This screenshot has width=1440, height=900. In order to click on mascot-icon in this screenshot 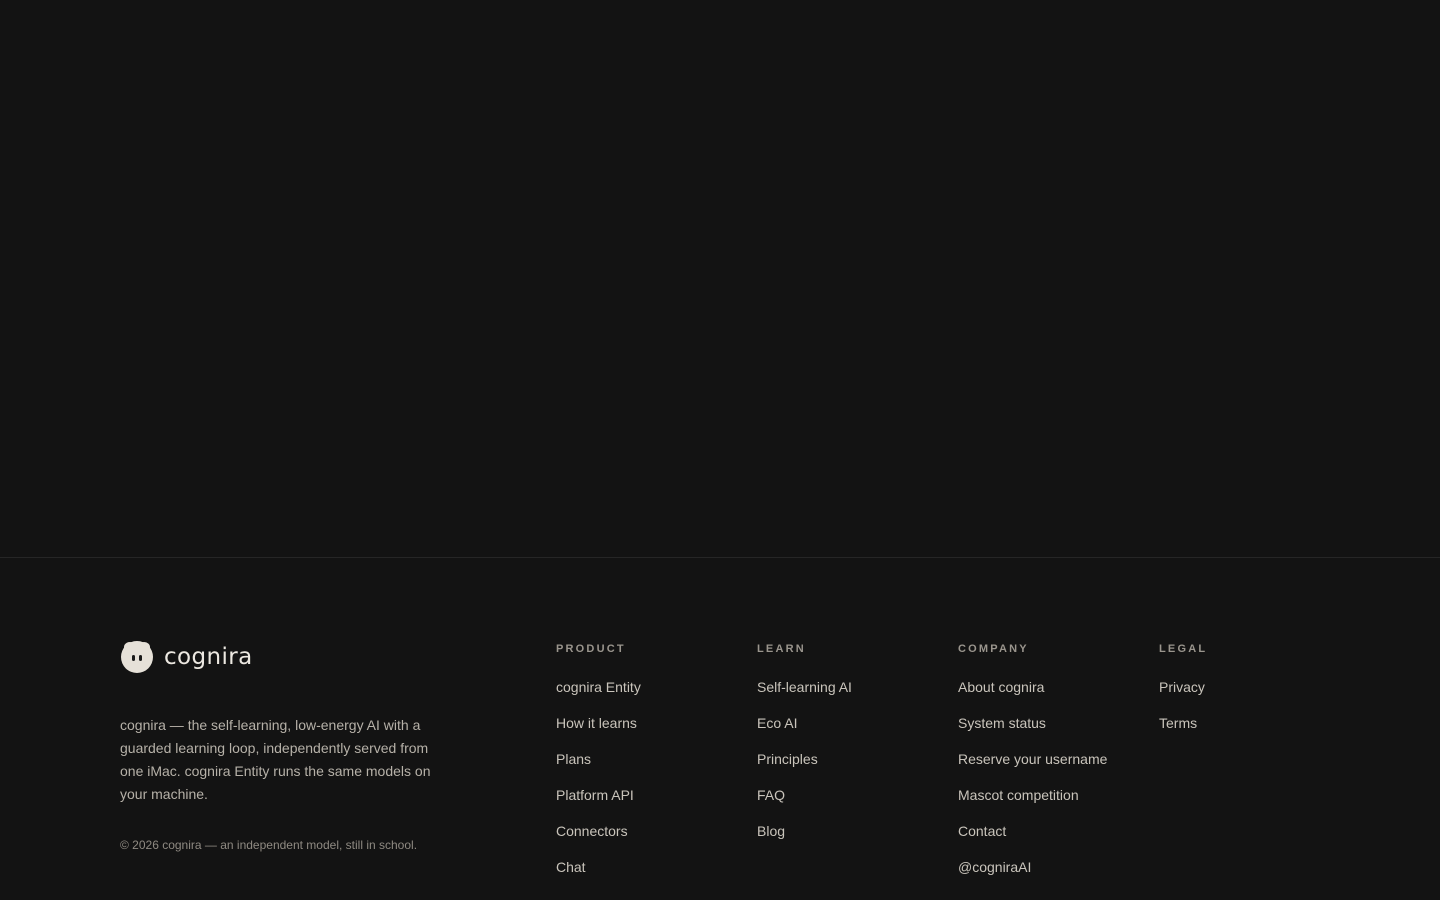, I will do `click(137, 657)`.